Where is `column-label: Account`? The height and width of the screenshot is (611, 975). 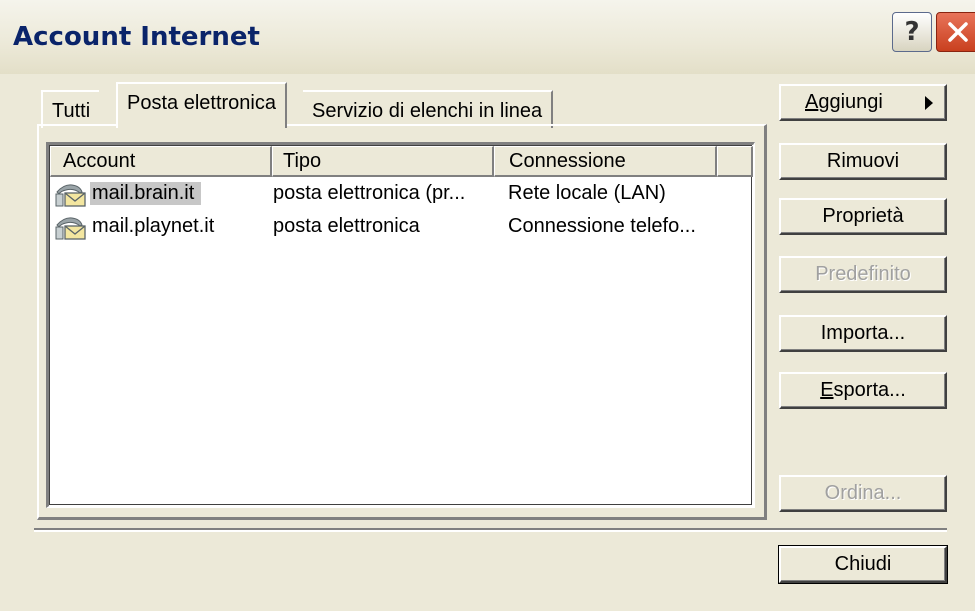 column-label: Account is located at coordinates (99, 161).